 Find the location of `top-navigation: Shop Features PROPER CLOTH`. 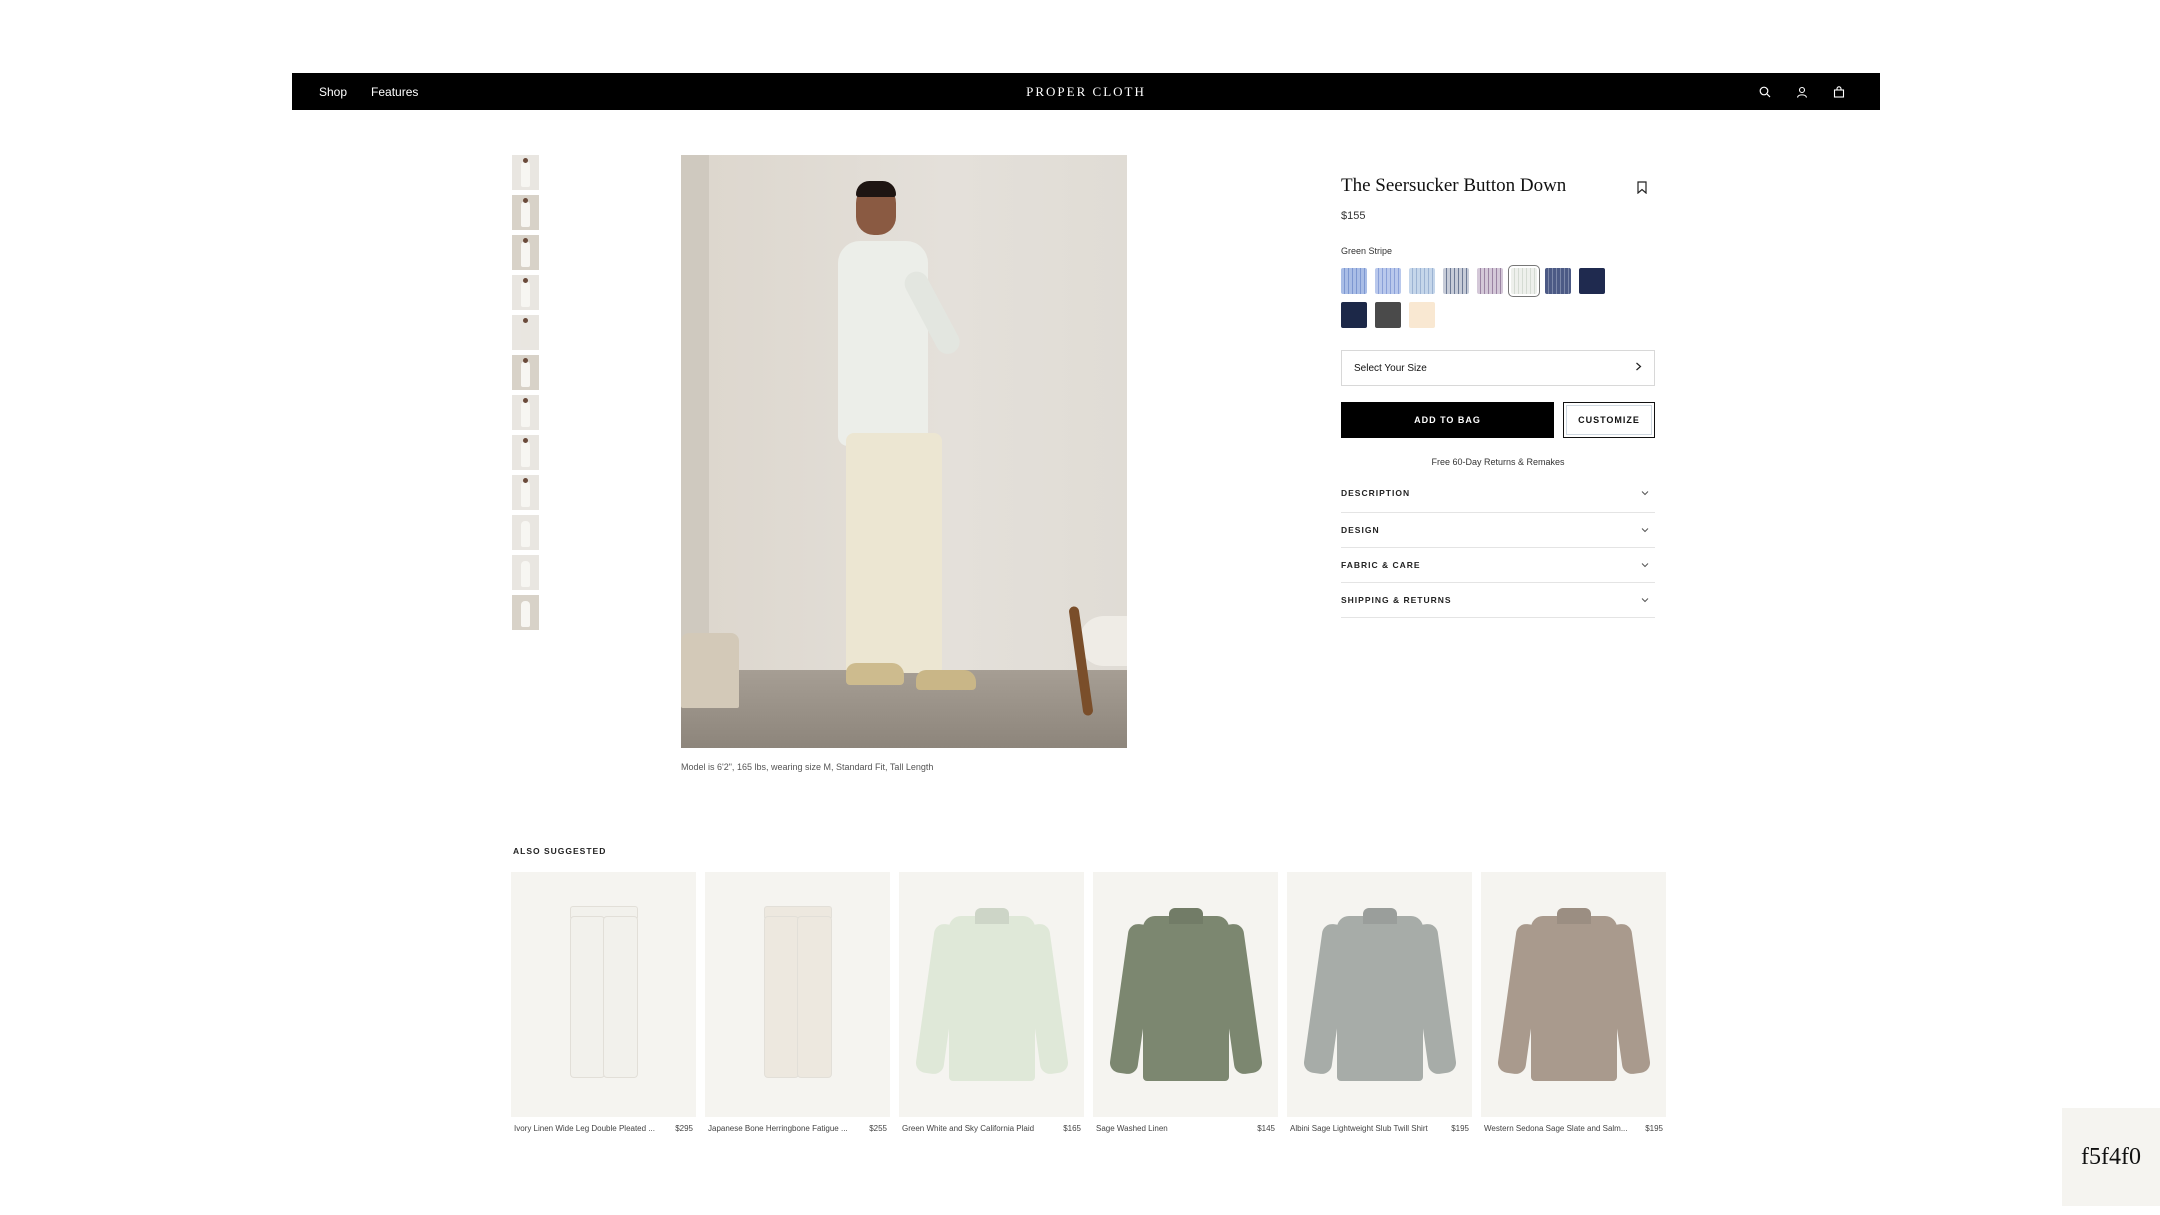

top-navigation: Shop Features PROPER CLOTH is located at coordinates (1086, 91).